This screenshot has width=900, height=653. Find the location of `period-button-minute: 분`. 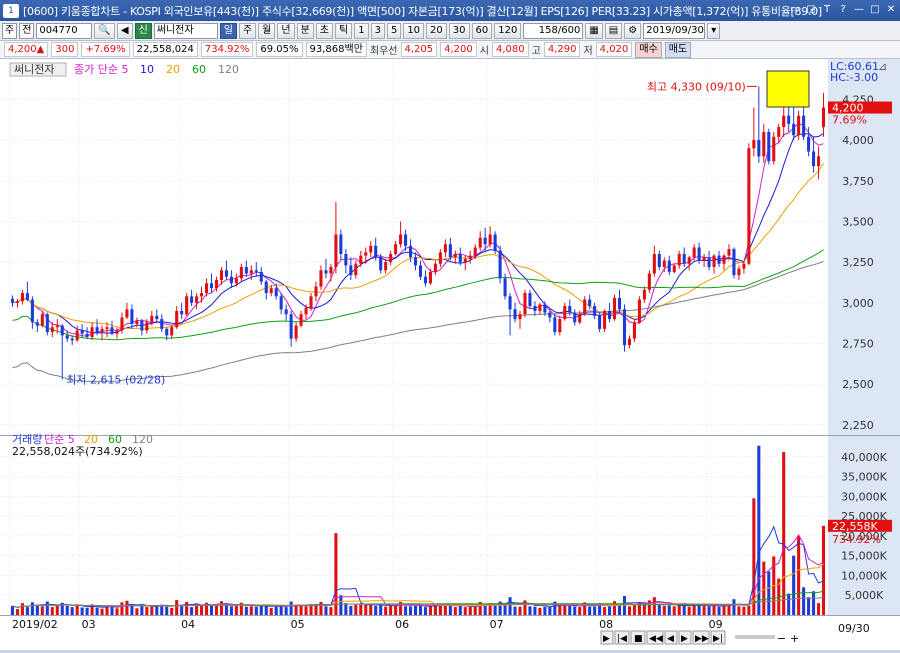

period-button-minute: 분 is located at coordinates (305, 30).